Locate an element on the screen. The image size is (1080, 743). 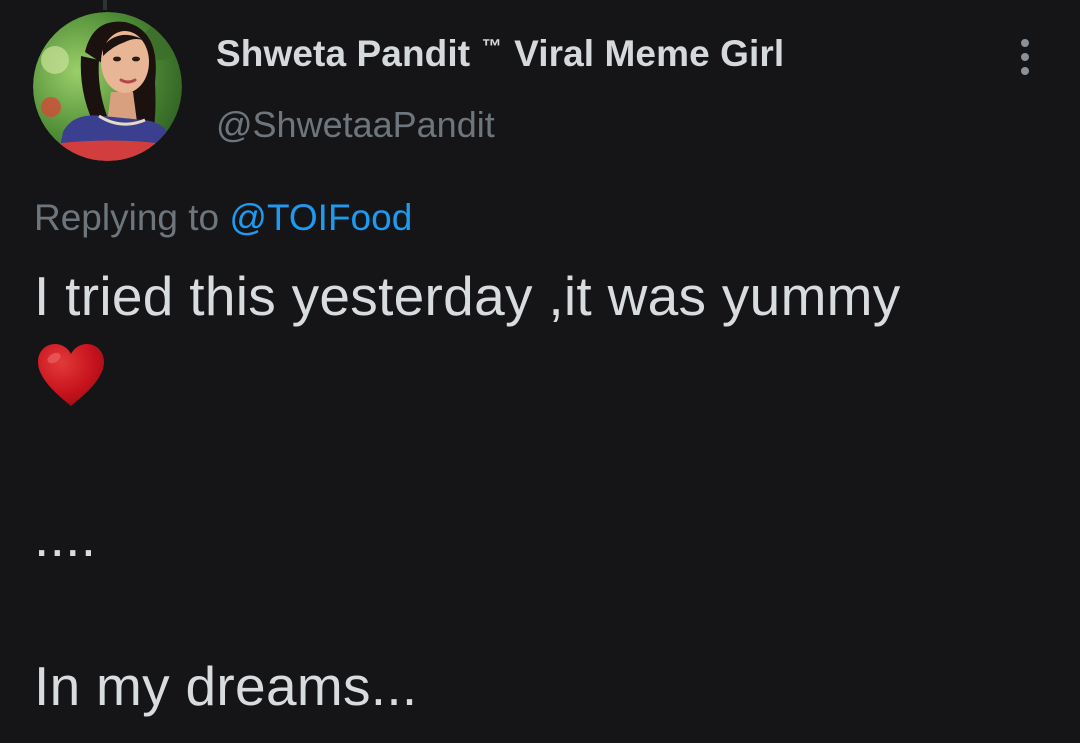
more-options-button is located at coordinates (1025, 57).